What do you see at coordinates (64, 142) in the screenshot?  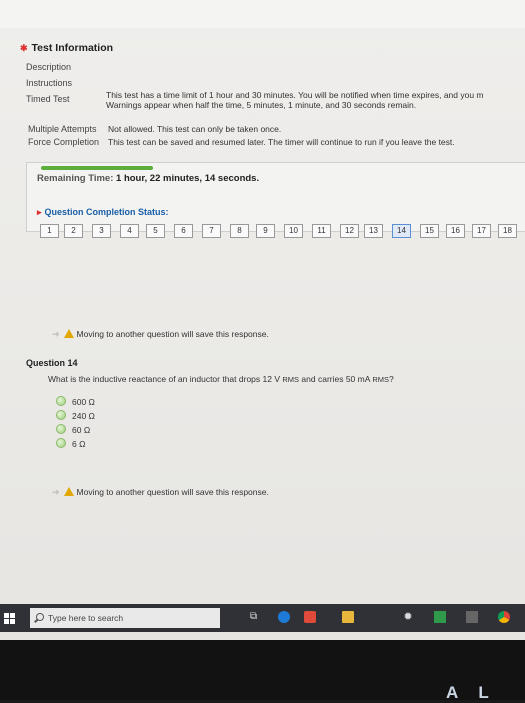 I see `force-completion-label: Force Completion` at bounding box center [64, 142].